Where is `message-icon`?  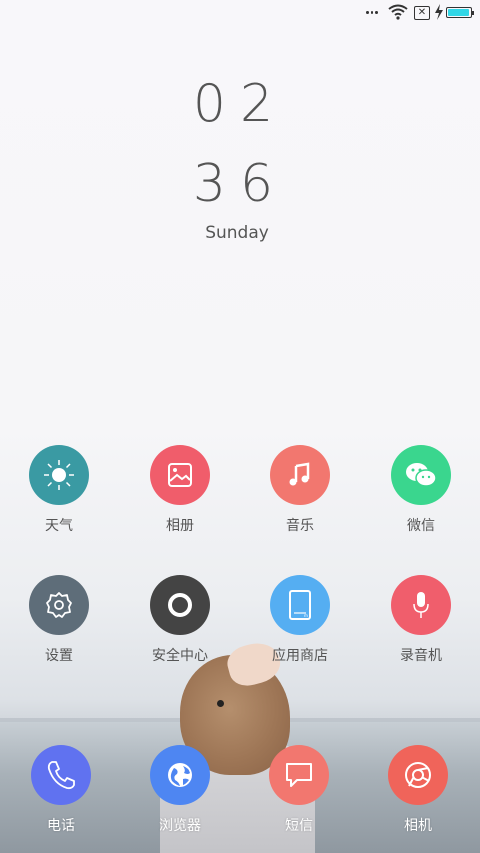 message-icon is located at coordinates (299, 775).